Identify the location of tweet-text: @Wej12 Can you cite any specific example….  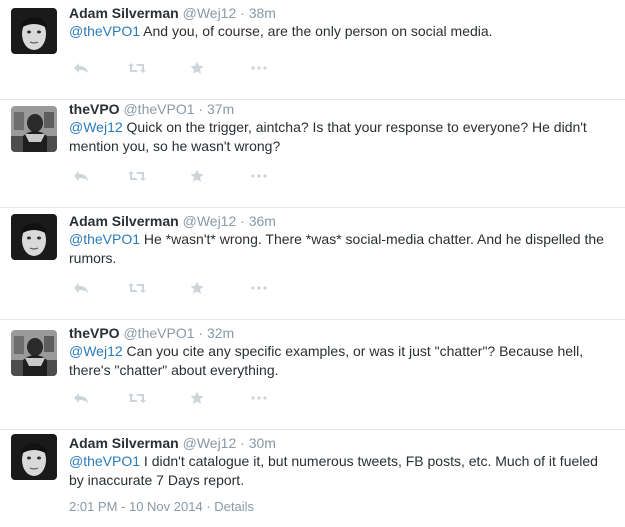
(341, 361).